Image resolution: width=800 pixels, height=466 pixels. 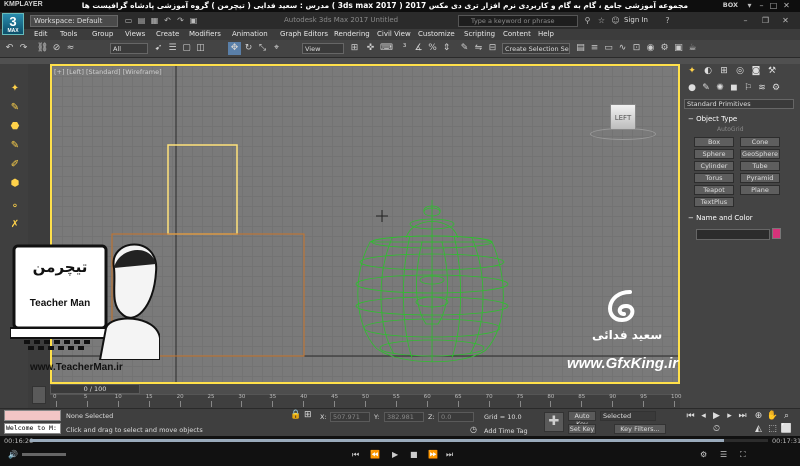 What do you see at coordinates (761, 5) in the screenshot?
I see `player-minimize-icon: –` at bounding box center [761, 5].